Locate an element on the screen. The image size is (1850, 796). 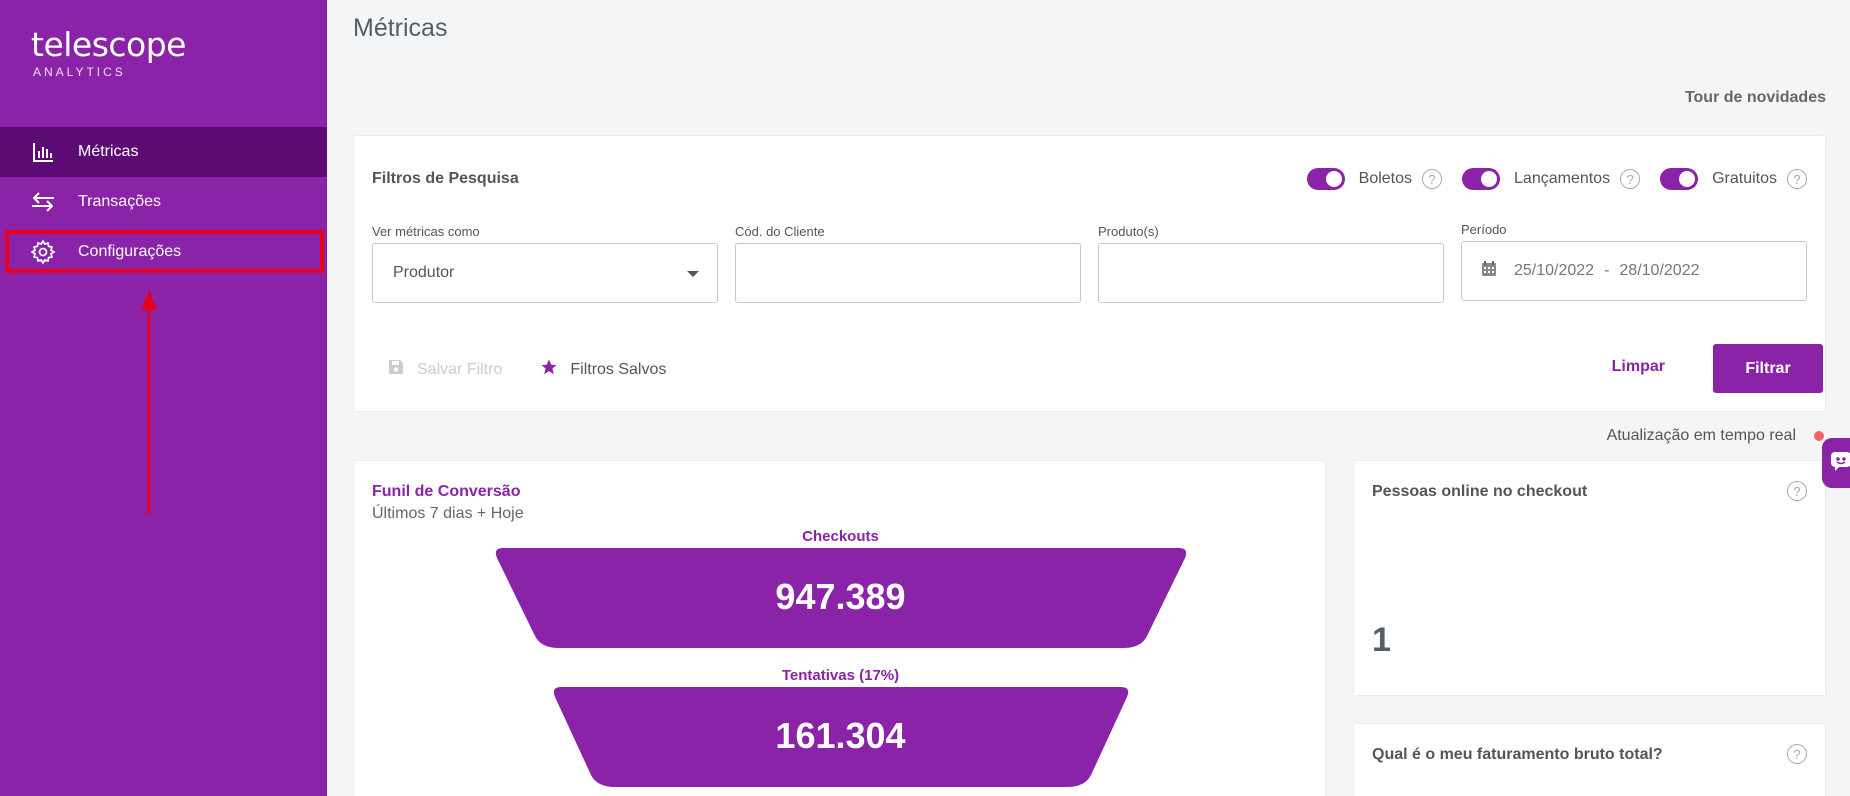
save-filter-button: Salvar Filtro is located at coordinates (445, 369).